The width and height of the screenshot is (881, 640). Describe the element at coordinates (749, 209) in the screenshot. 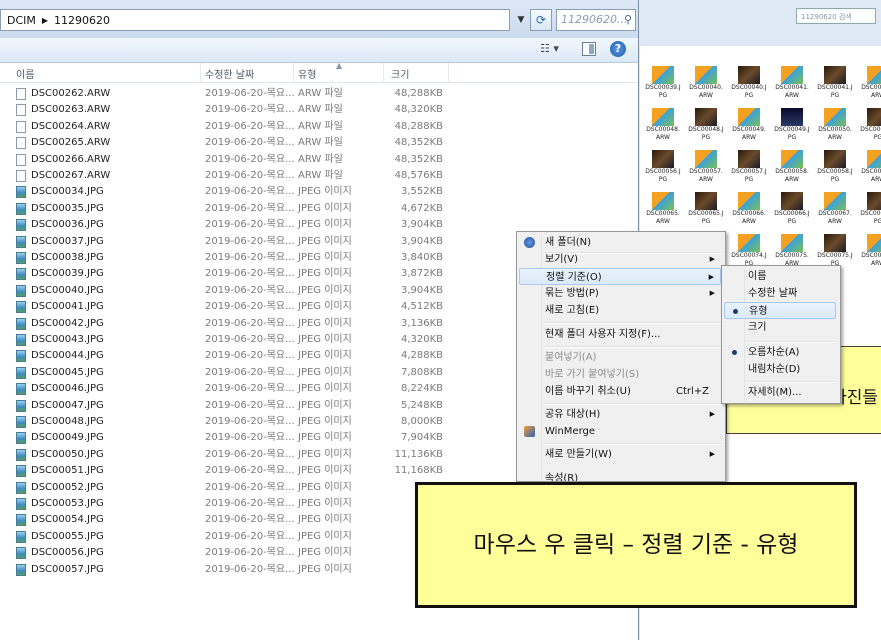

I see `thumbnail-item: DSC00066. ARW` at that location.